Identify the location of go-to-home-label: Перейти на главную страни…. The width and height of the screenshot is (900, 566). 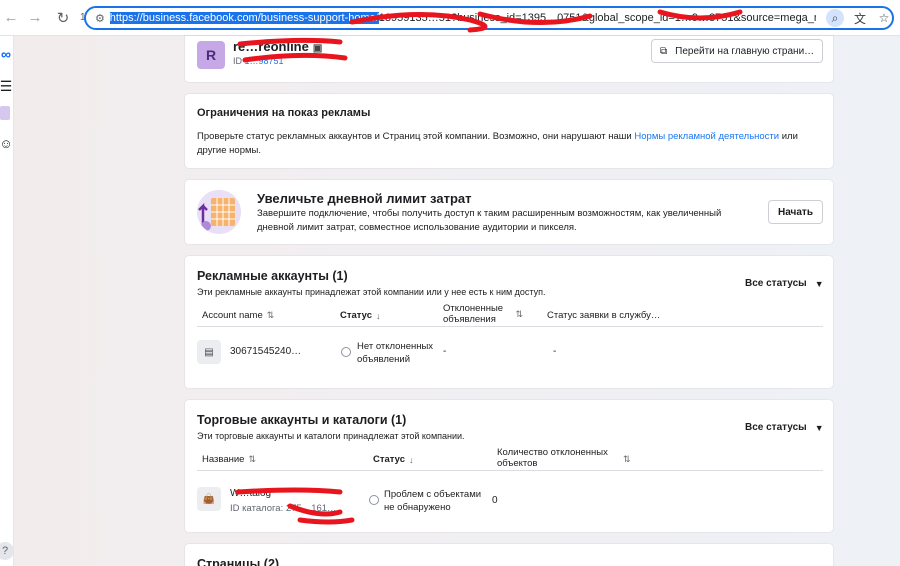
(745, 51).